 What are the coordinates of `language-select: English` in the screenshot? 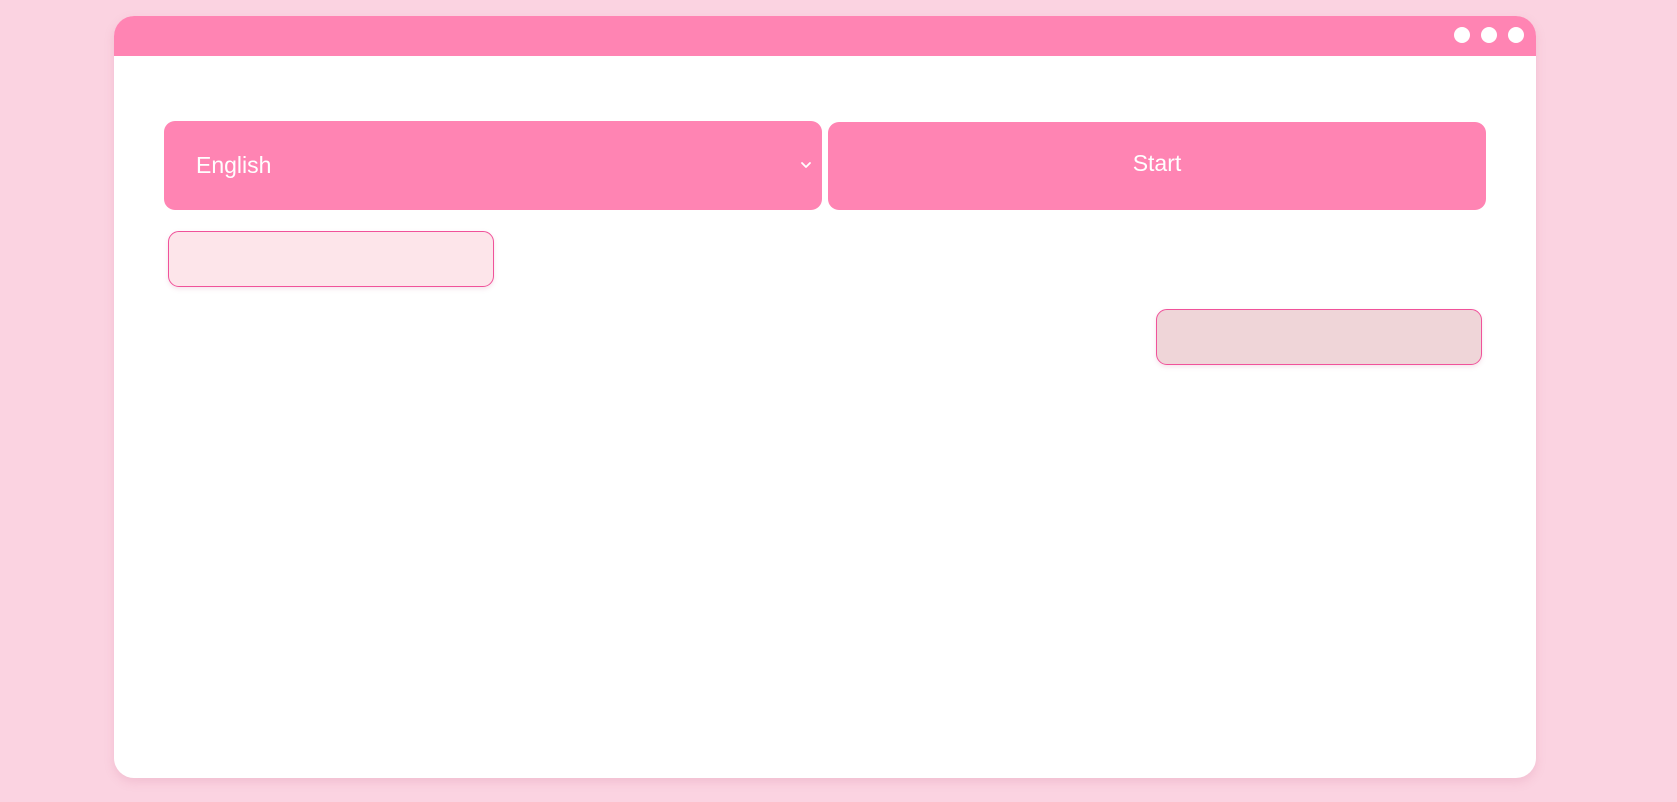 It's located at (493, 165).